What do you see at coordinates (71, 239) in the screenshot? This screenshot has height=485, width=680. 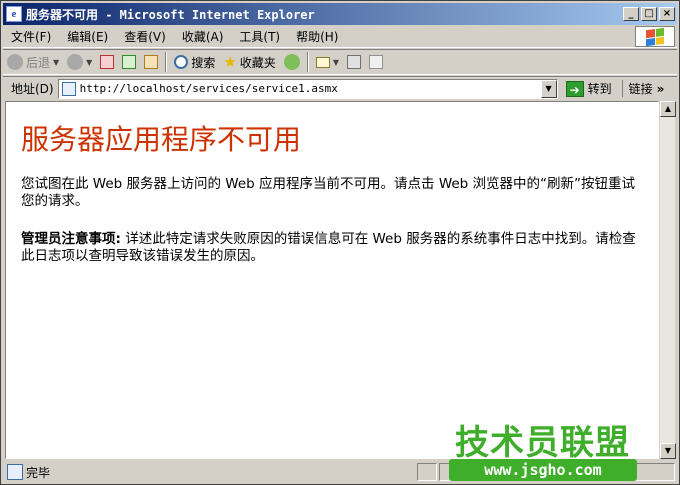 I see `admin-note-label: 管理员注意事项:` at bounding box center [71, 239].